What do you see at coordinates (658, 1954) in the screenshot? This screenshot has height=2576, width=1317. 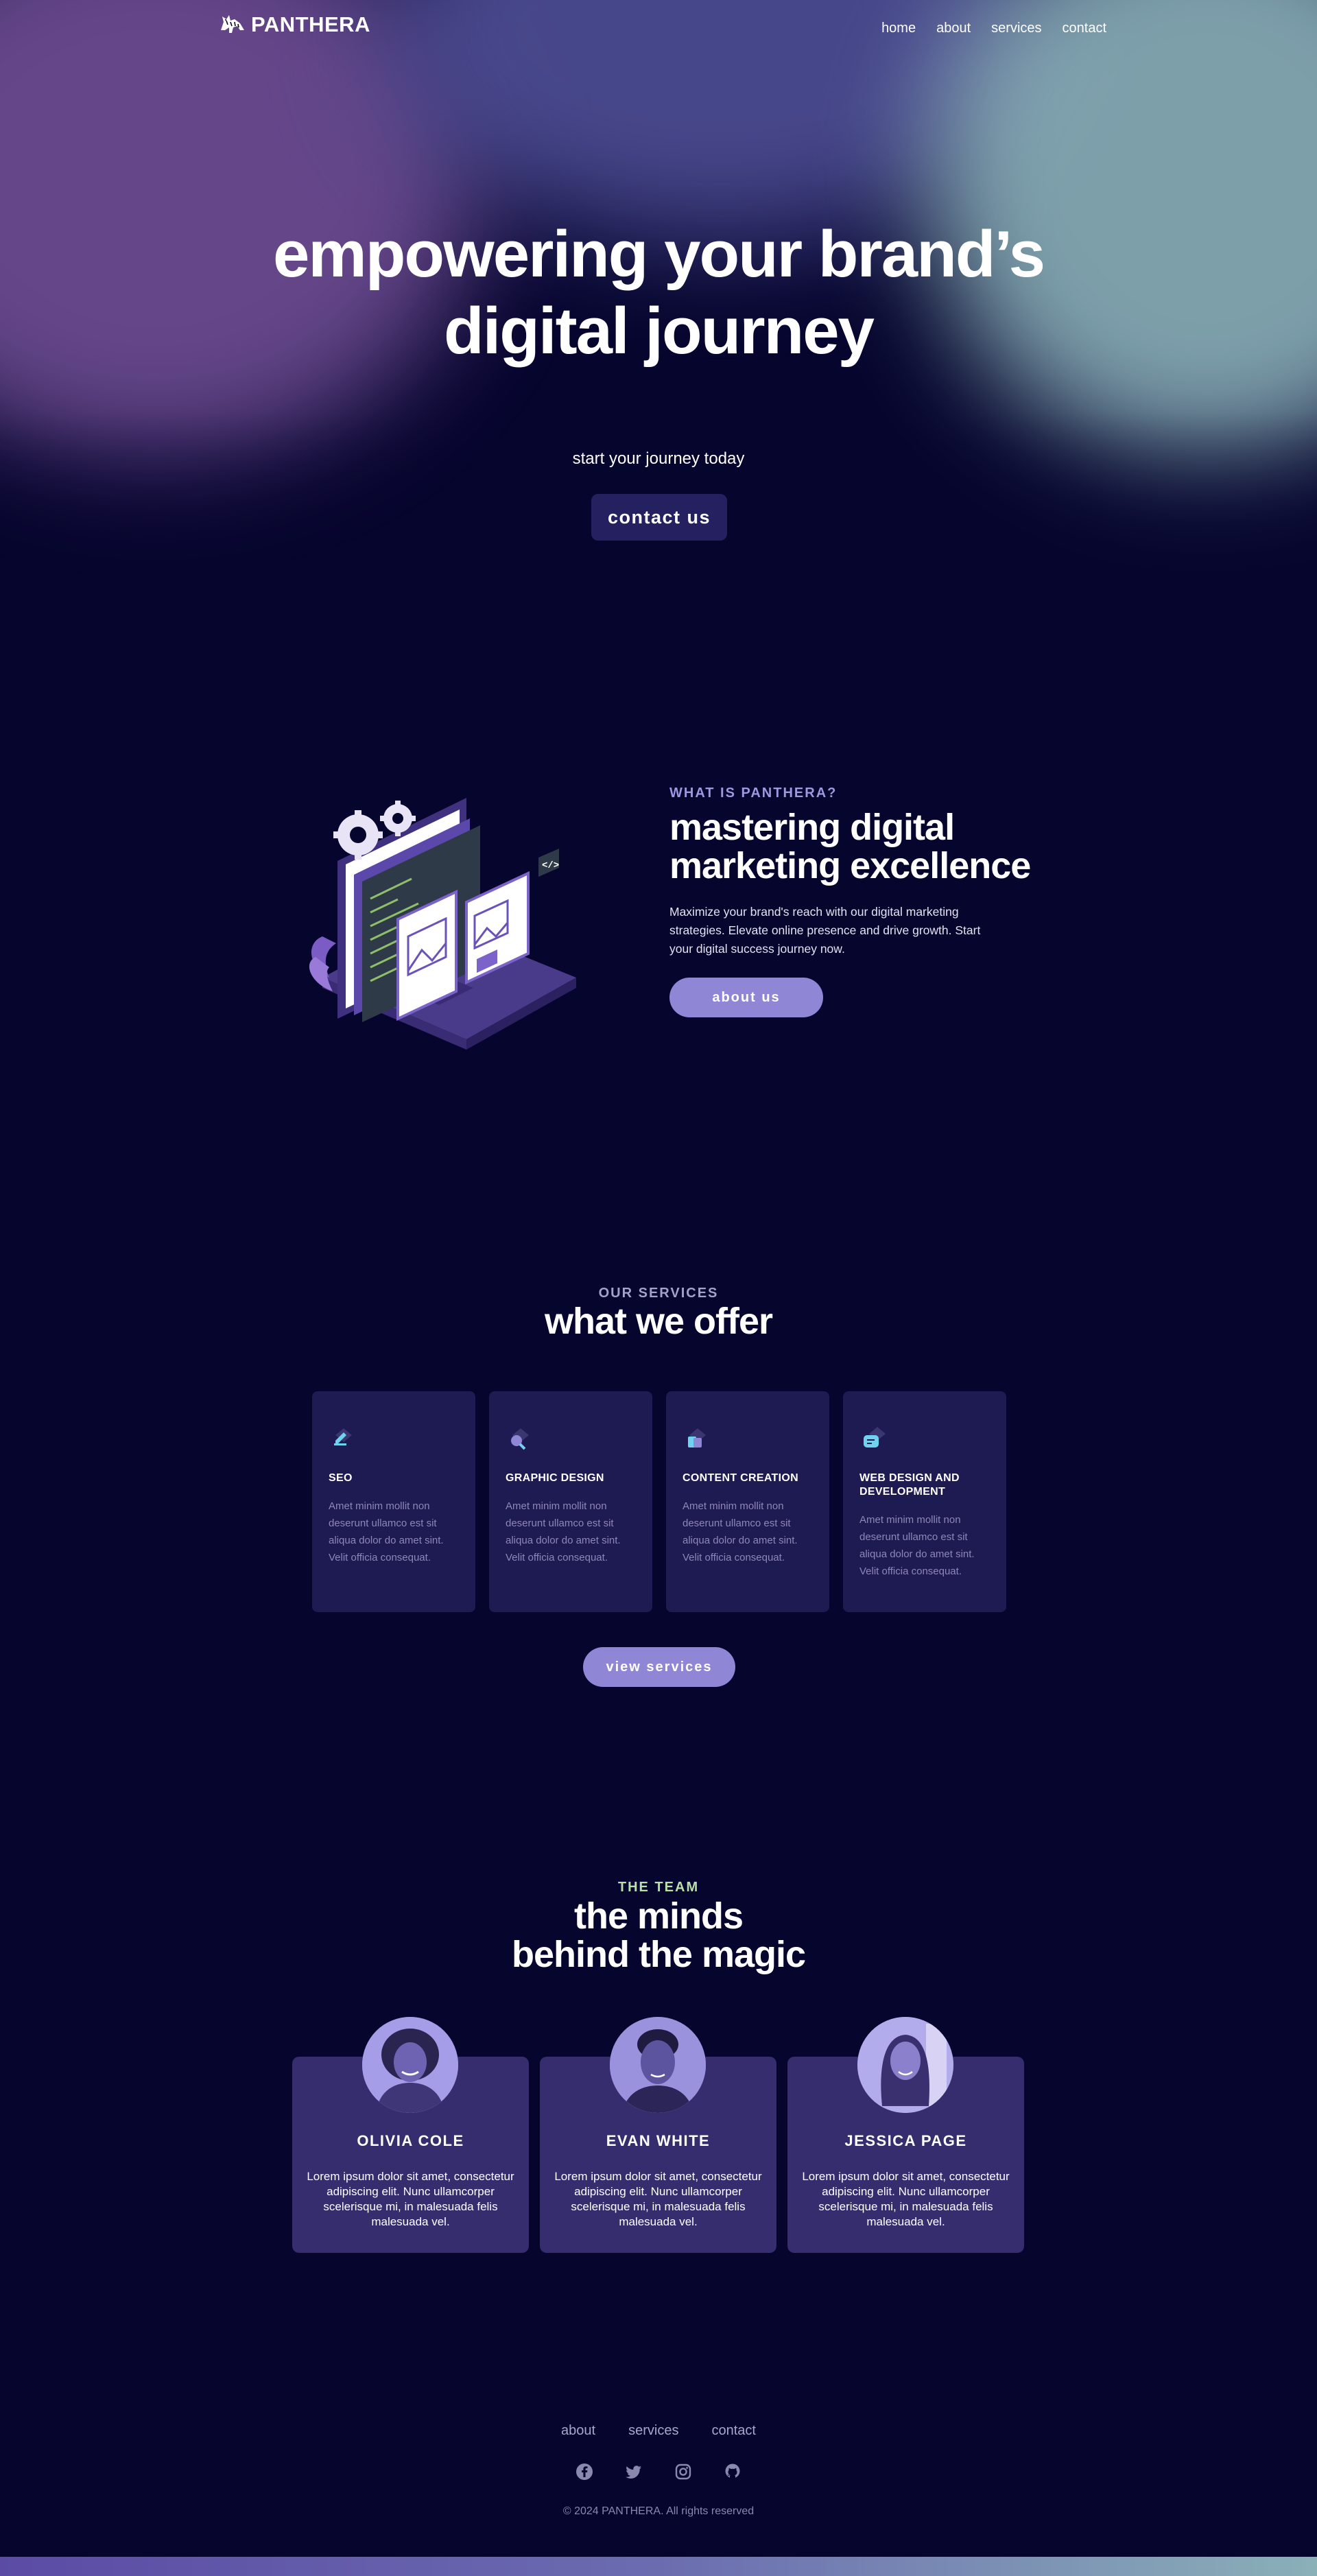 I see `team-title-line2: behind the magic` at bounding box center [658, 1954].